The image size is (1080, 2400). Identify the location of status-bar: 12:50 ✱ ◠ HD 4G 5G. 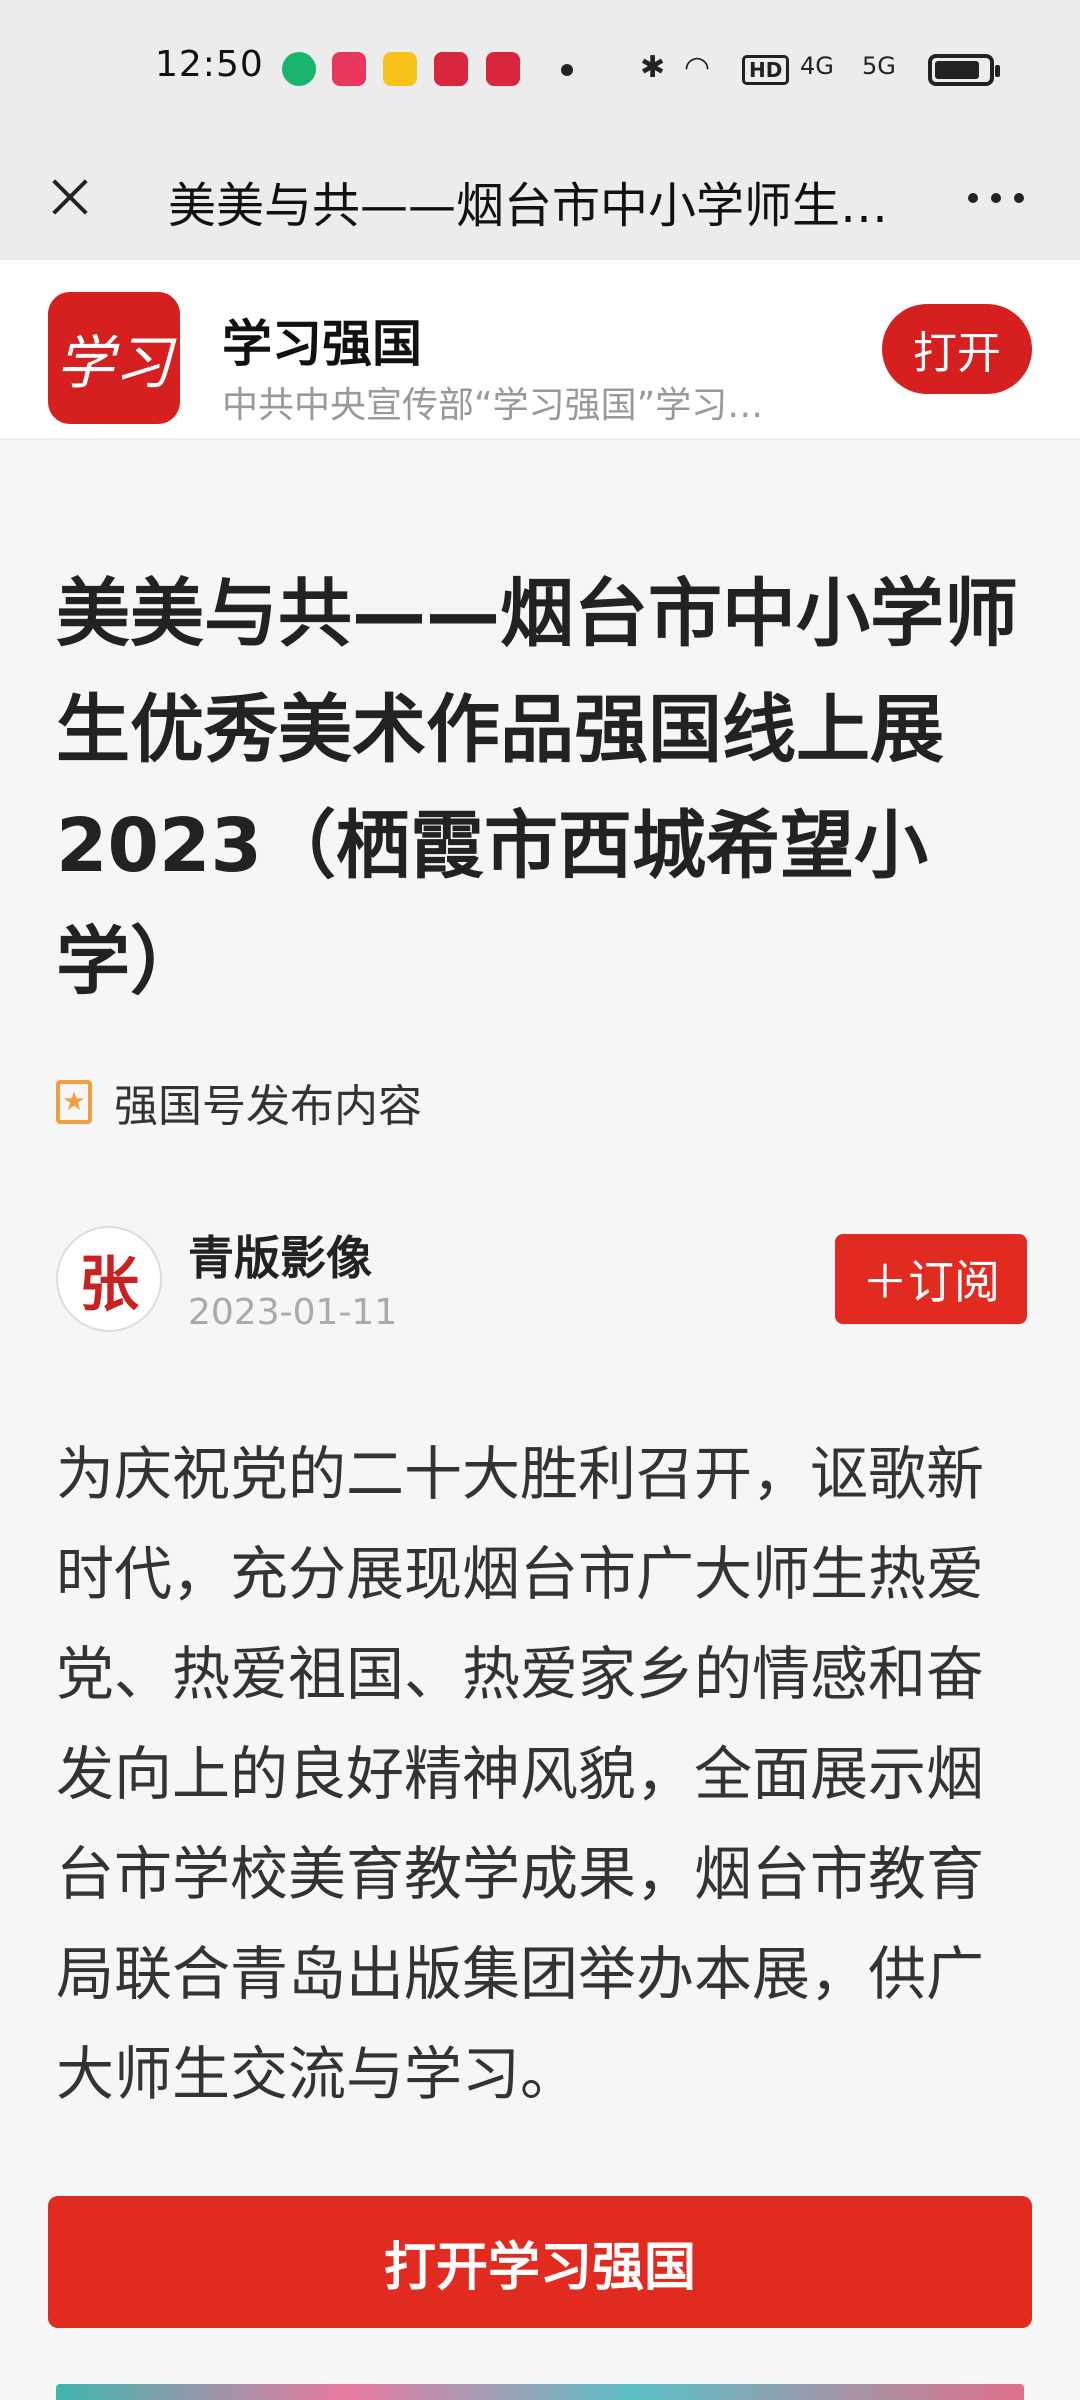
(540, 68).